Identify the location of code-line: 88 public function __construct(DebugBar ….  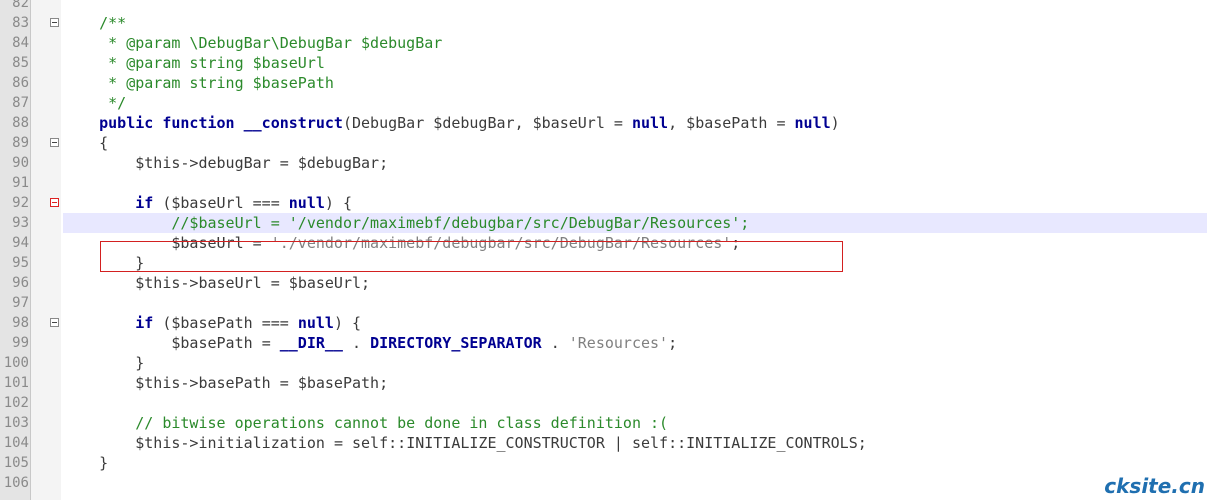
(603, 123).